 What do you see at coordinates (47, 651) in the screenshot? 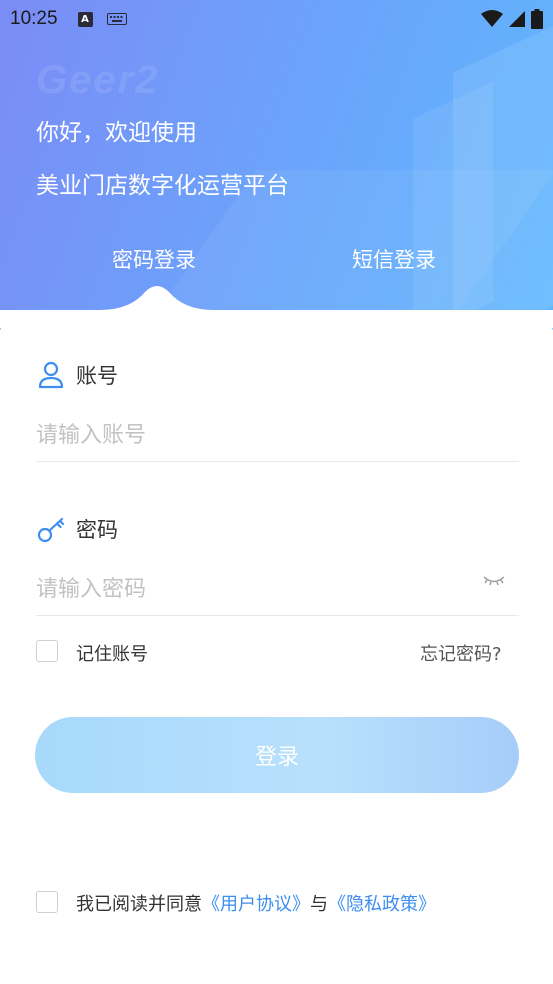
I see `remember-checkbox` at bounding box center [47, 651].